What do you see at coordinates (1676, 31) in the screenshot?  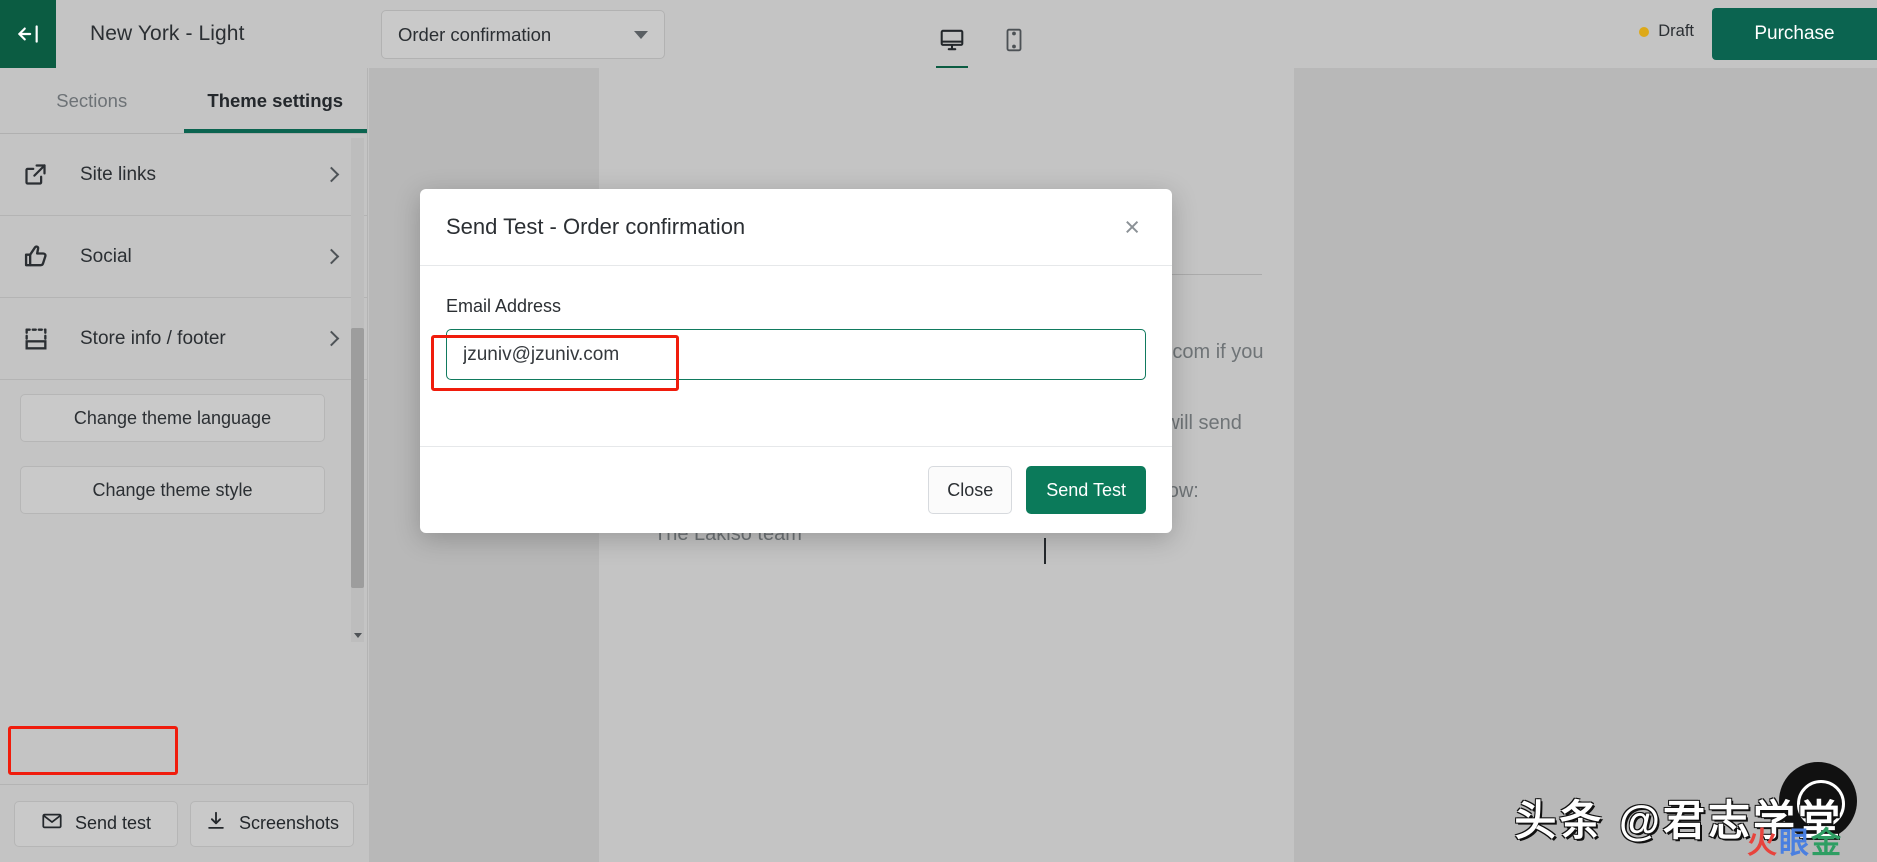 I see `status-label: Draft` at bounding box center [1676, 31].